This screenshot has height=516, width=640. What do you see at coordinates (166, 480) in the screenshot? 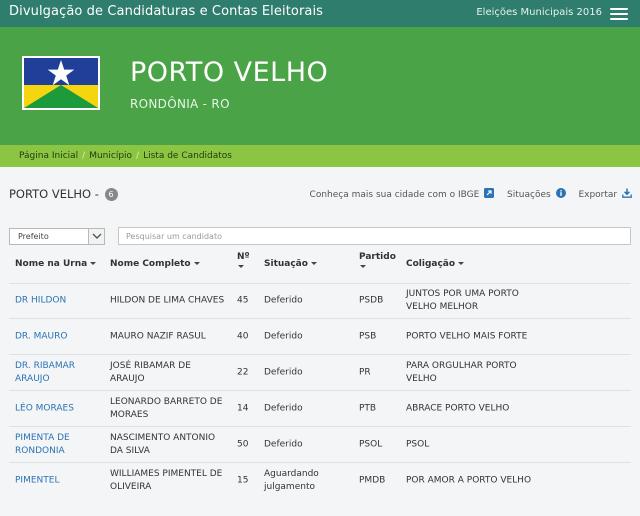
I see `candidate-full-name: WILLIAMES PIMENTEL DE OLIVEIRA` at bounding box center [166, 480].